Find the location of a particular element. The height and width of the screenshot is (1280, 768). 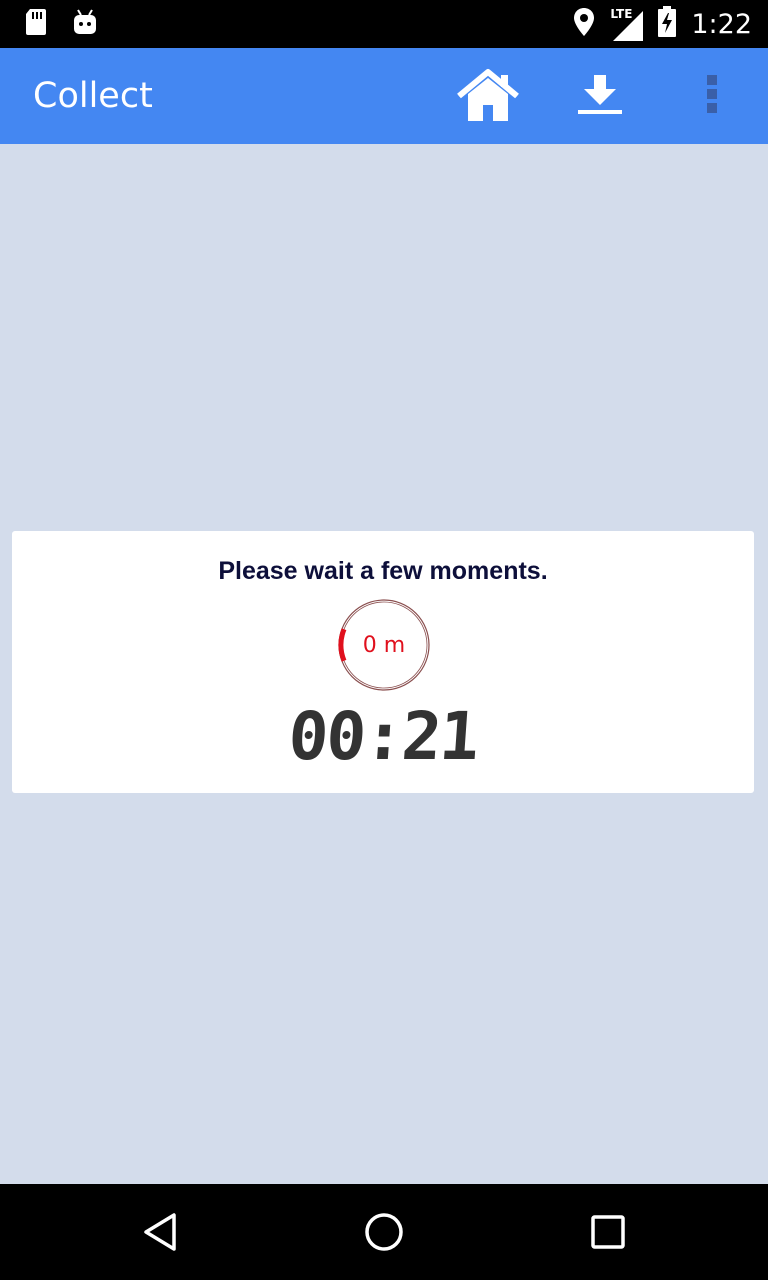

progress-label: 0 m is located at coordinates (384, 645).